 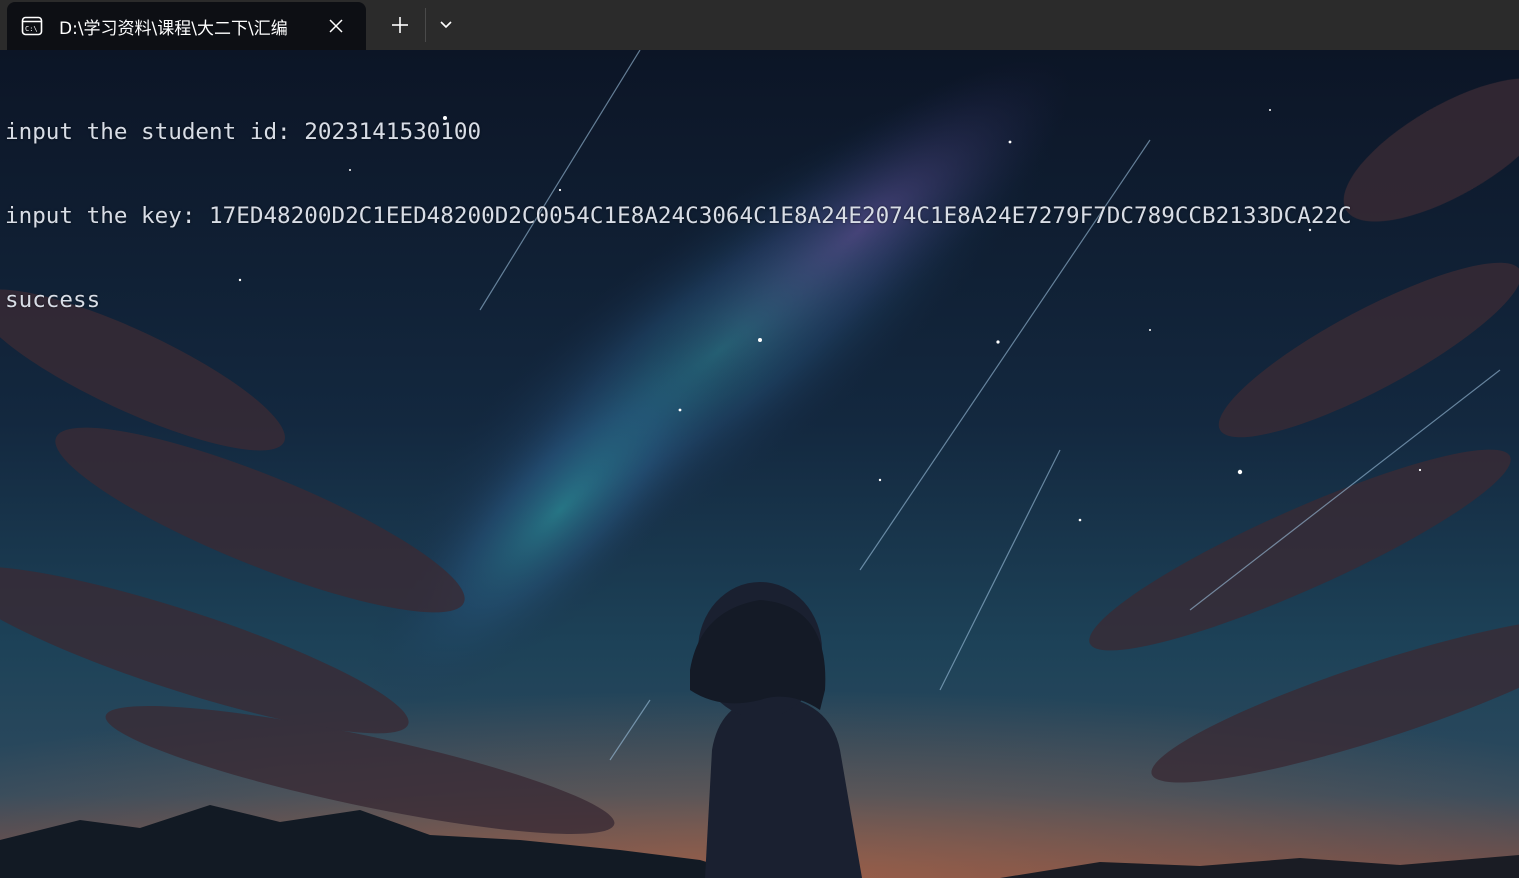 I want to click on output-line-status: success, so click(x=53, y=300).